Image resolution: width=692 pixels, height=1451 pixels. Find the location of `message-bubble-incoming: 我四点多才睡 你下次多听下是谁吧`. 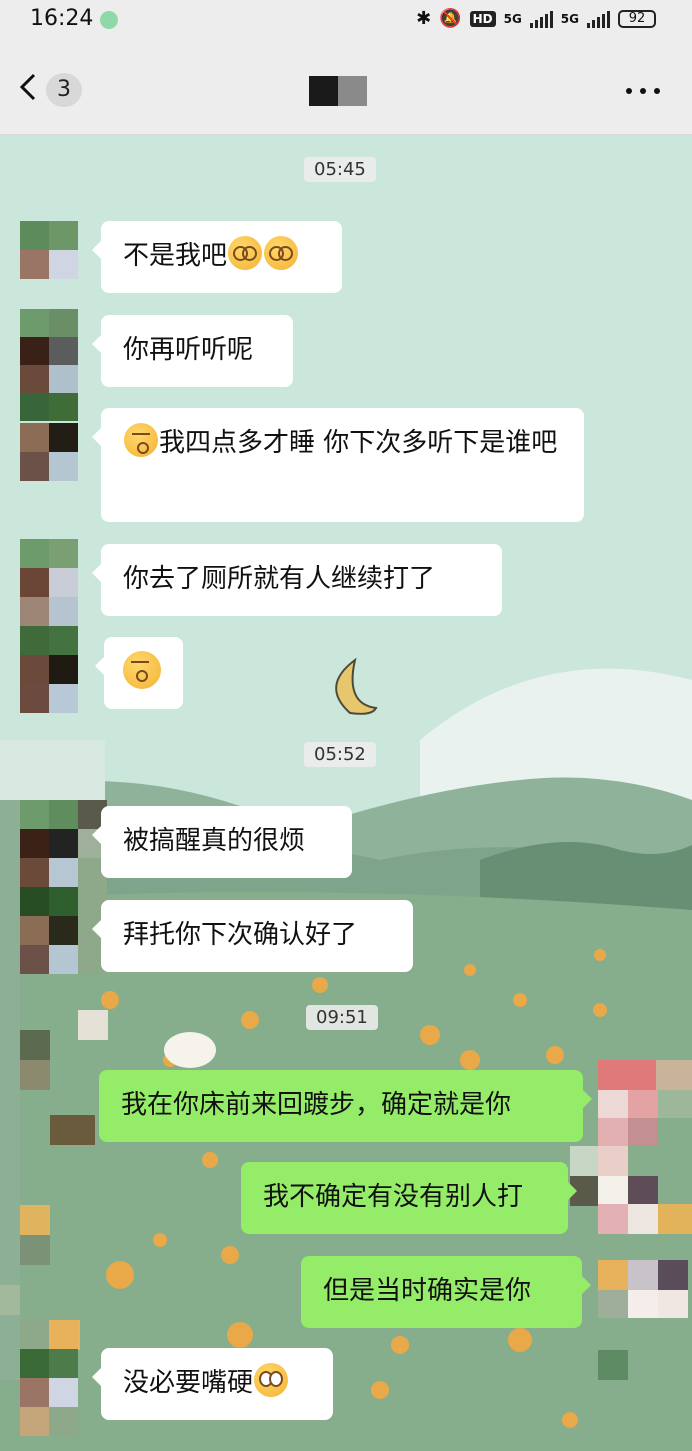

message-bubble-incoming: 我四点多才睡 你下次多听下是谁吧 is located at coordinates (338, 465).